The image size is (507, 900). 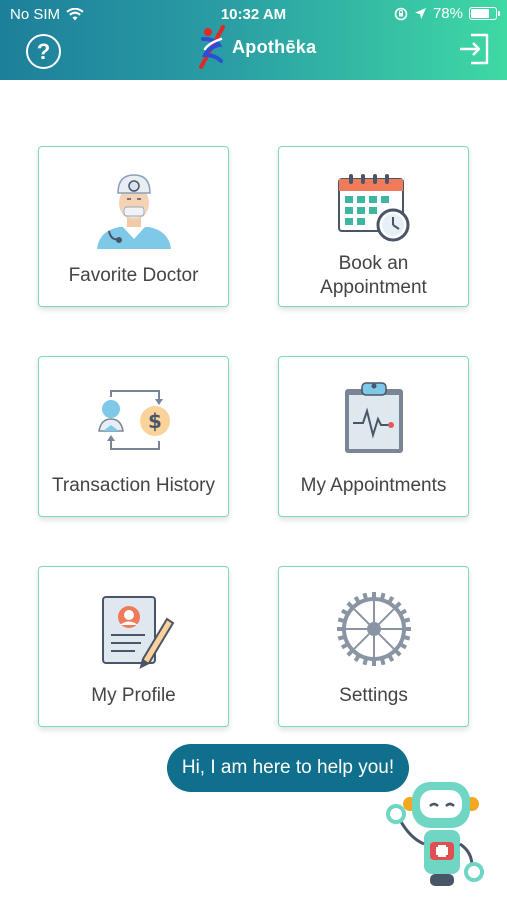 What do you see at coordinates (274, 46) in the screenshot?
I see `logo-text: Apothēka` at bounding box center [274, 46].